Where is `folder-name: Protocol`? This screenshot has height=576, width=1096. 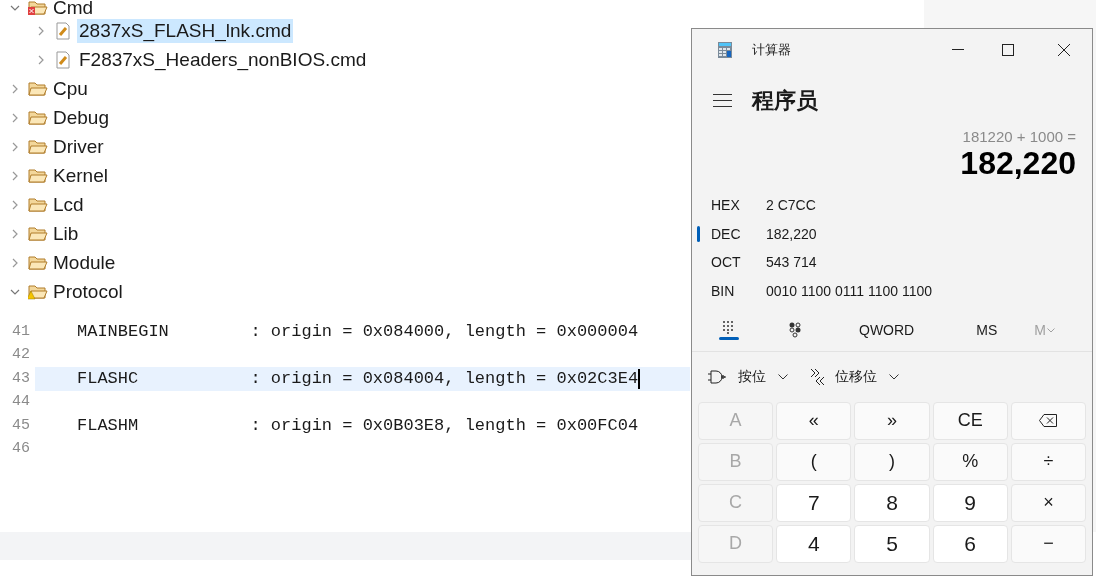
folder-name: Protocol is located at coordinates (88, 291).